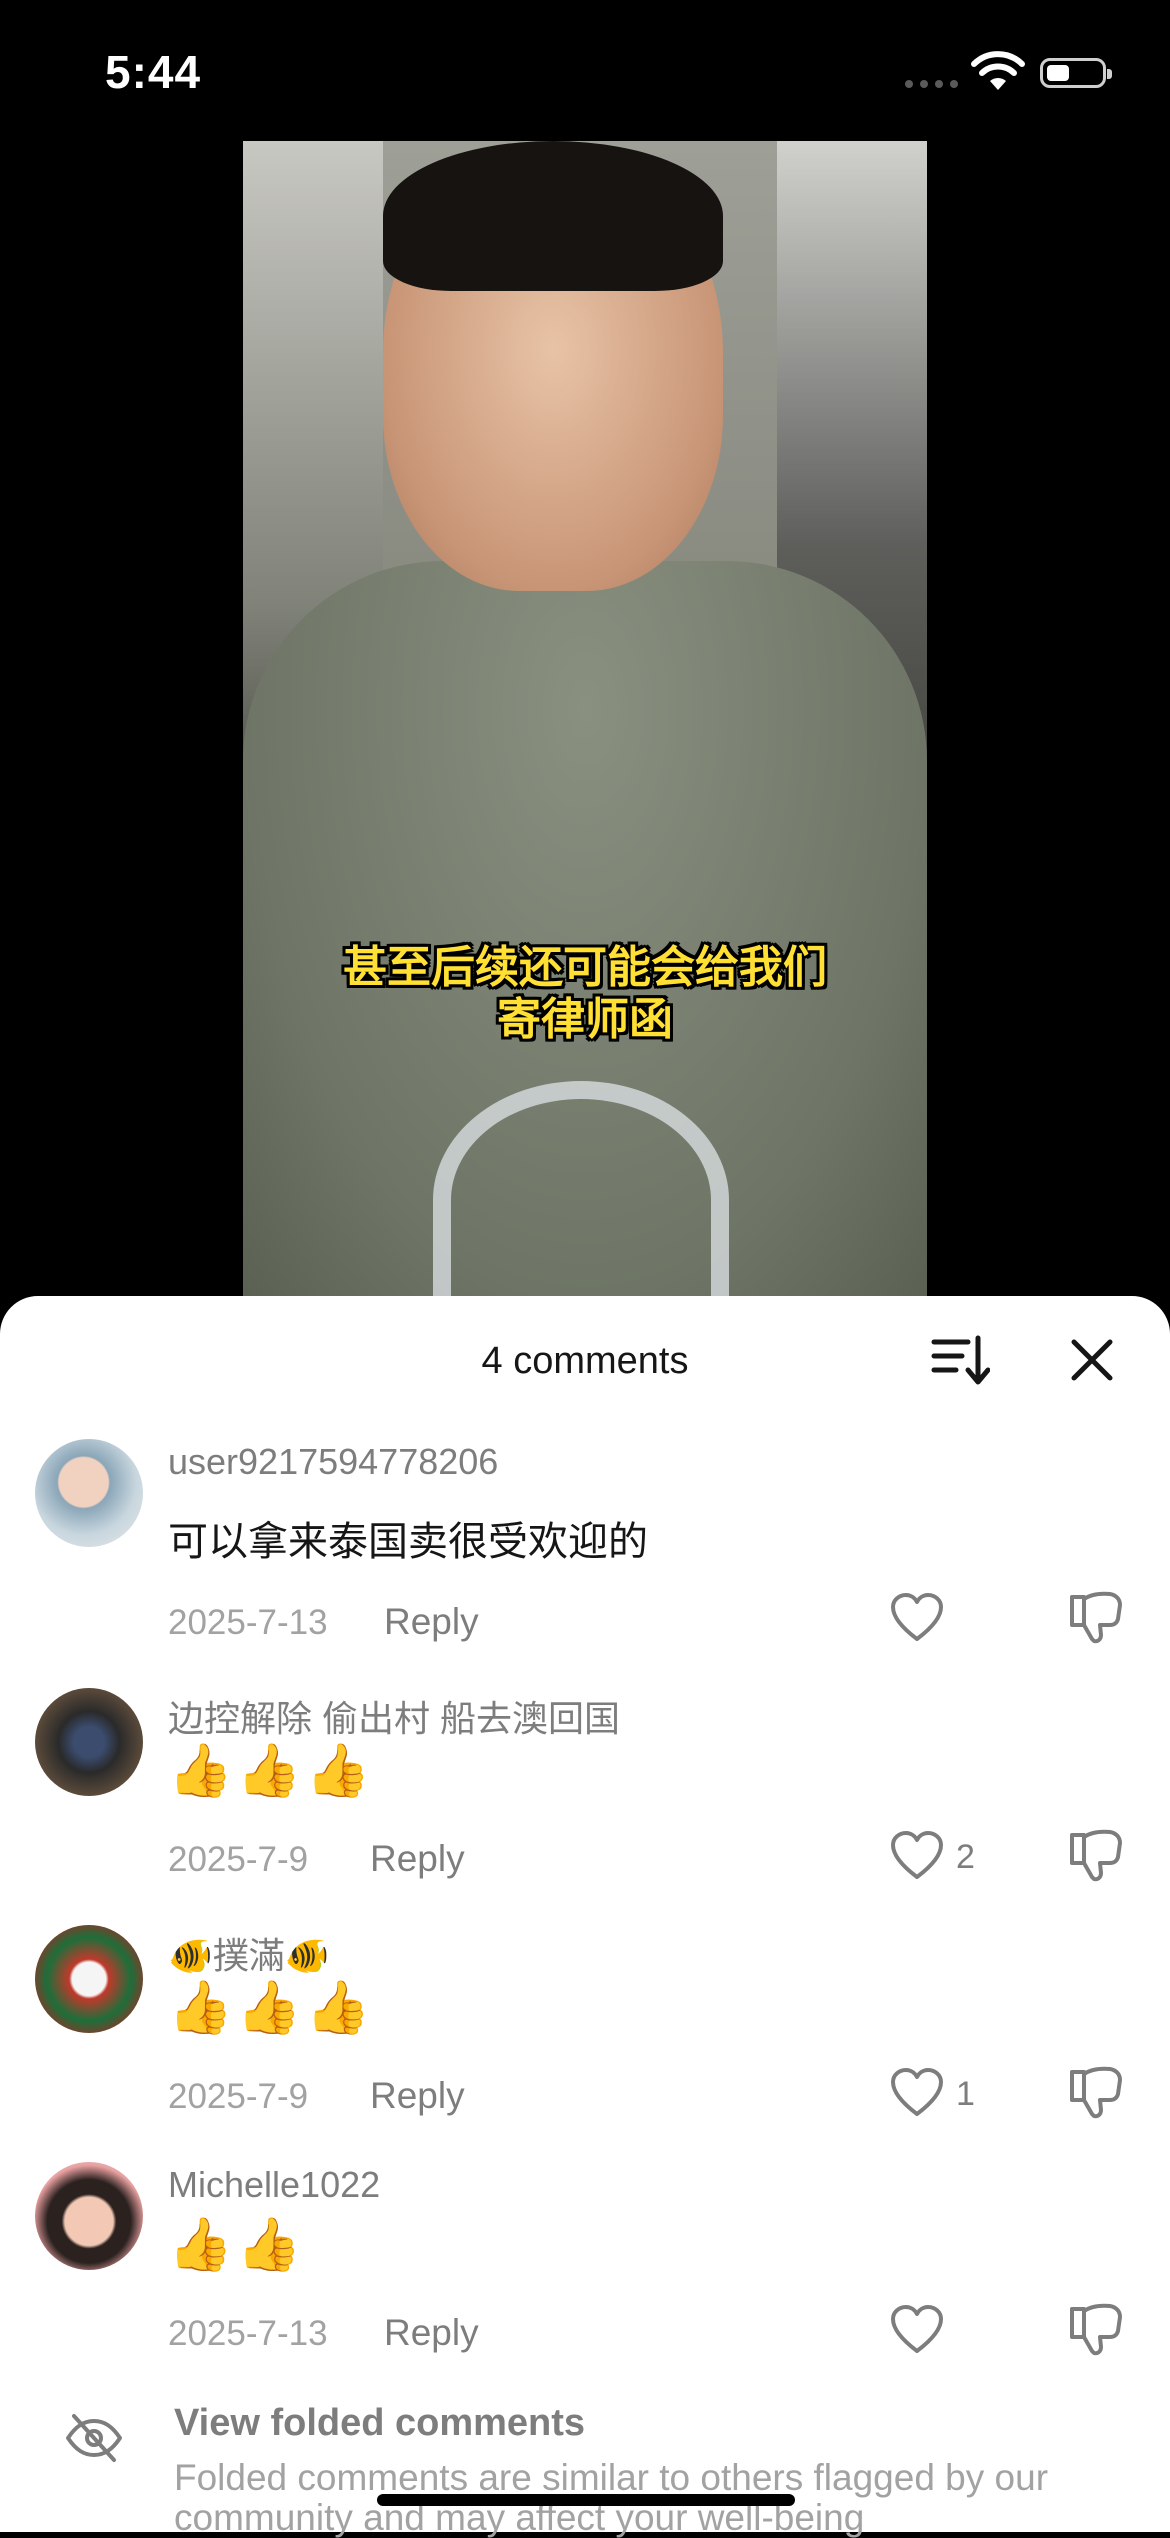 This screenshot has height=2538, width=1170. What do you see at coordinates (965, 1857) in the screenshot?
I see `like-count: 2` at bounding box center [965, 1857].